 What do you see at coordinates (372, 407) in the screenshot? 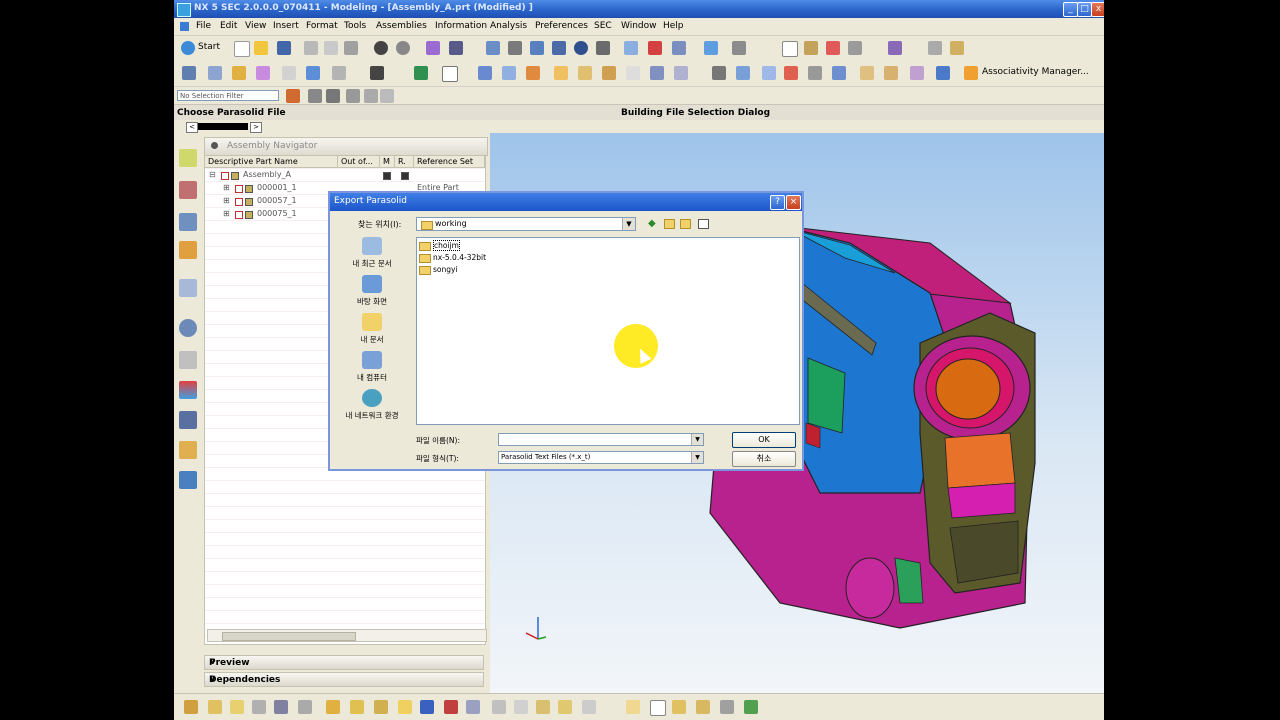
I see `place-network: 내 네트워크 환경` at bounding box center [372, 407].